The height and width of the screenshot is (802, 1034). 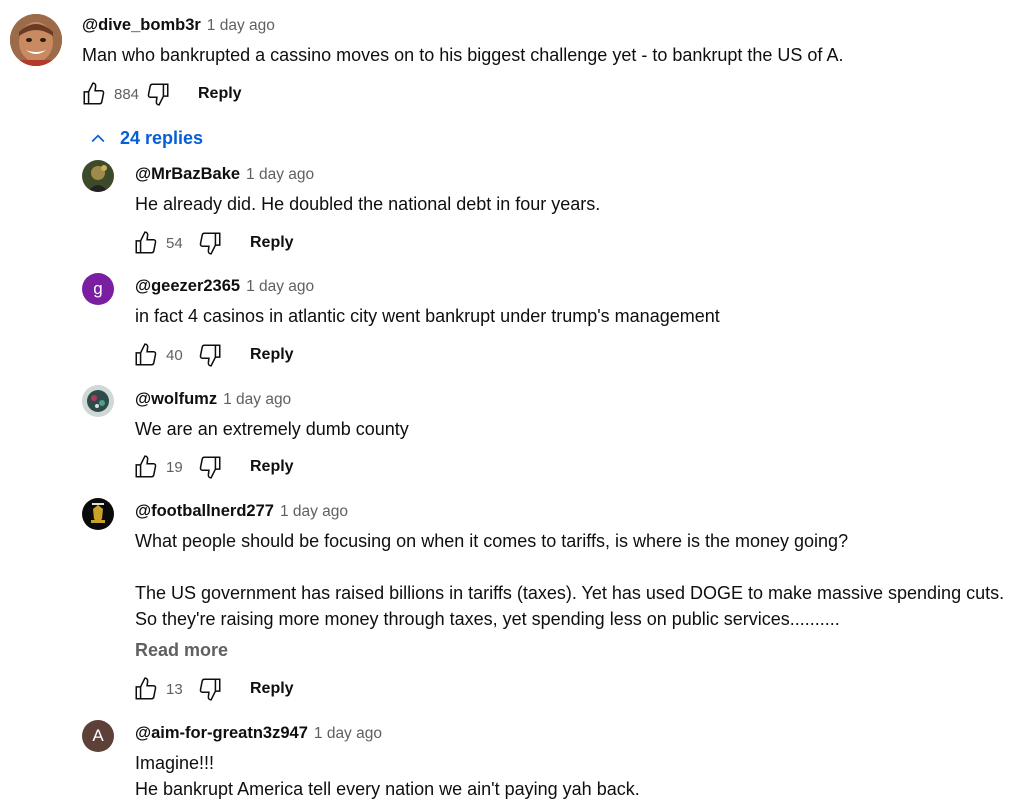 I want to click on reply-author: @footballnerd277, so click(x=204, y=511).